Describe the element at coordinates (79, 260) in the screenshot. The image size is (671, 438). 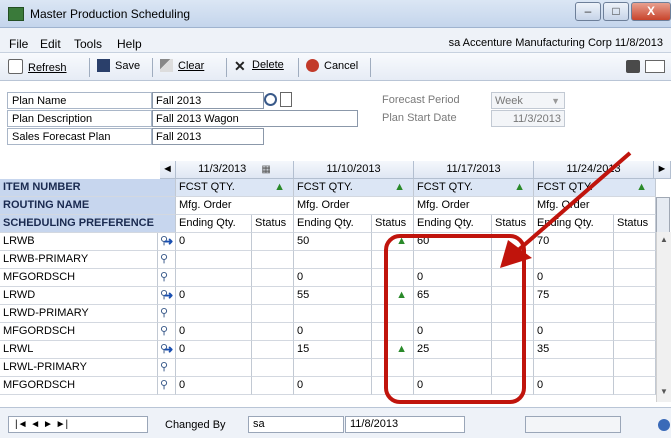
I see `item-cell: LRWB-PRIMARY` at that location.